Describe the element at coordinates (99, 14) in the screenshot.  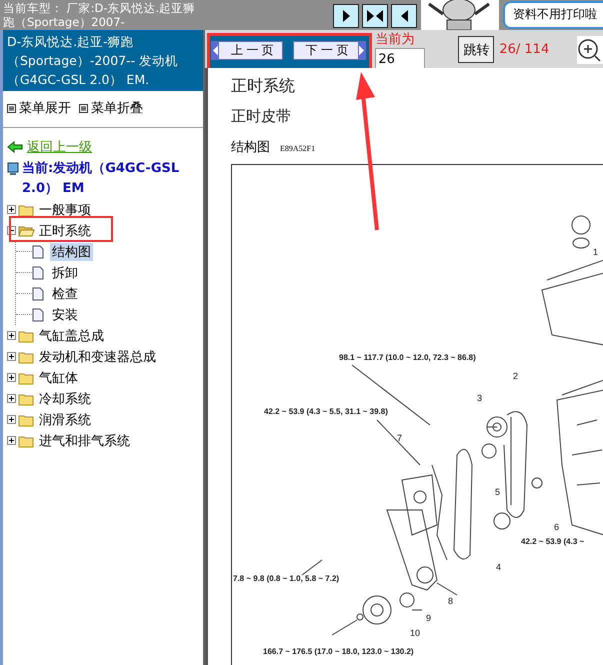
I see `car-model-text: 当前车型： 厂家:D-东风悦达.起亚狮跑（Sportage）2007-` at that location.